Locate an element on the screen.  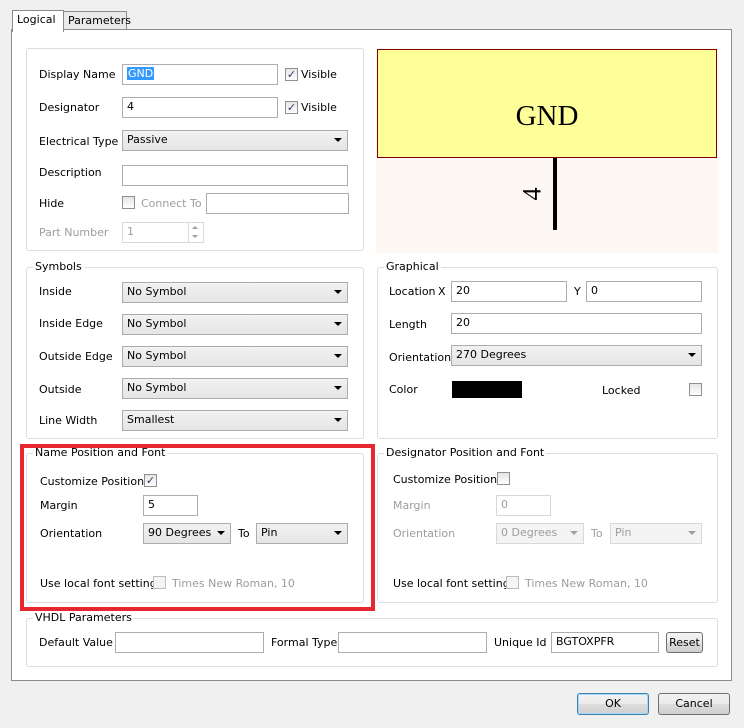
symbols-title: Symbols is located at coordinates (58, 266).